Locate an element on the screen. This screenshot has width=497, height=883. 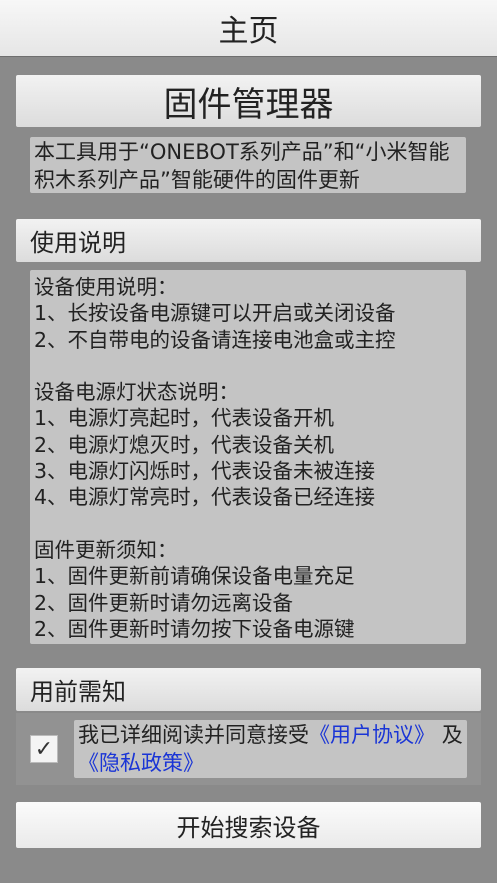
notice-section-title: 用前需知 is located at coordinates (248, 689).